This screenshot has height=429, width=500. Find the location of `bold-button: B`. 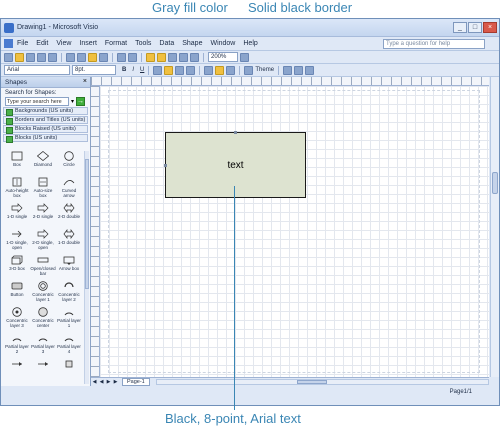

bold-button: B is located at coordinates (124, 70).